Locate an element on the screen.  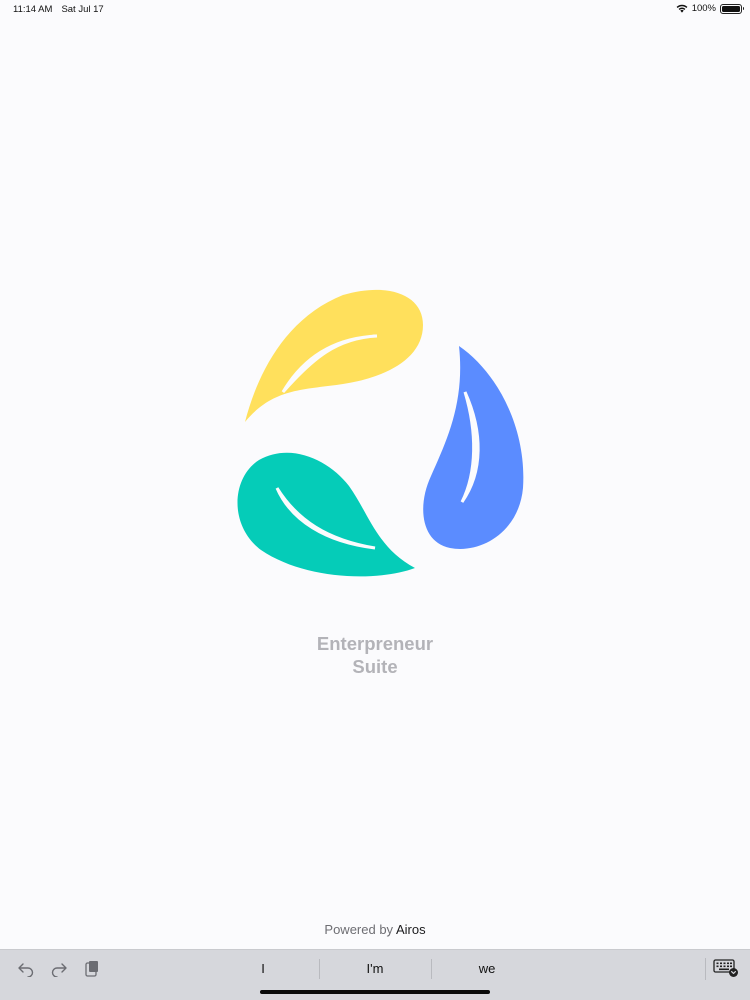
yellow-leaf-icon is located at coordinates (334, 355).